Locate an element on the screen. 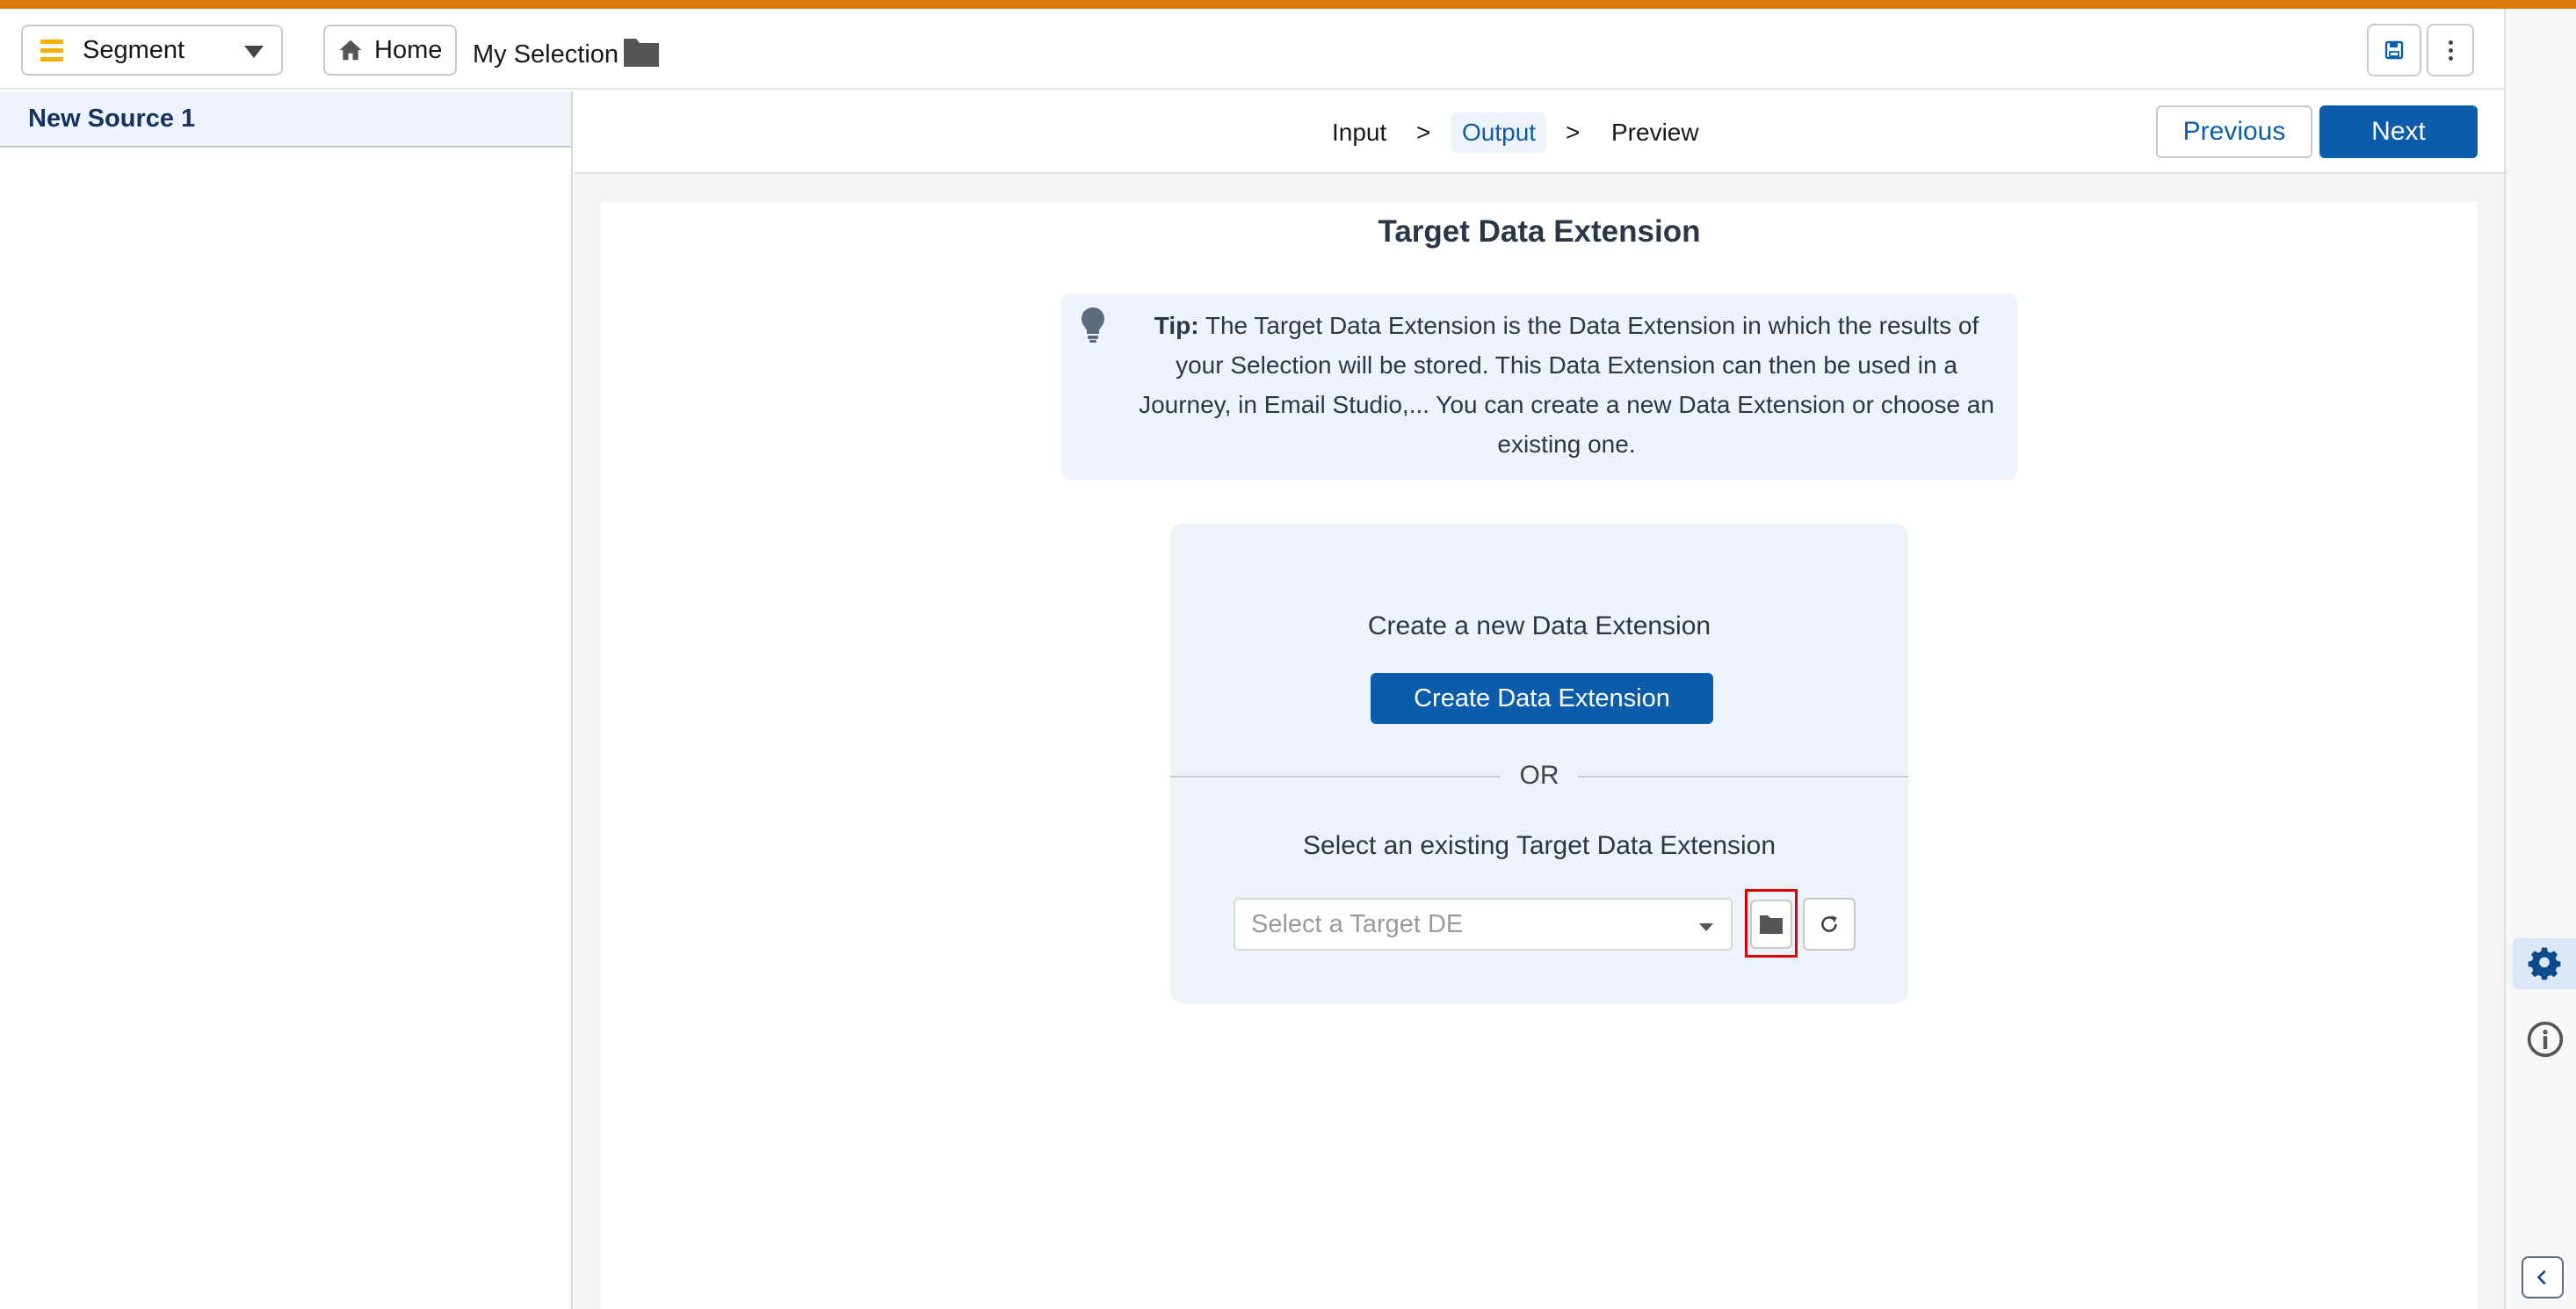 This screenshot has height=1309, width=2576. select-label: Select an existing Target Data Extension is located at coordinates (1539, 845).